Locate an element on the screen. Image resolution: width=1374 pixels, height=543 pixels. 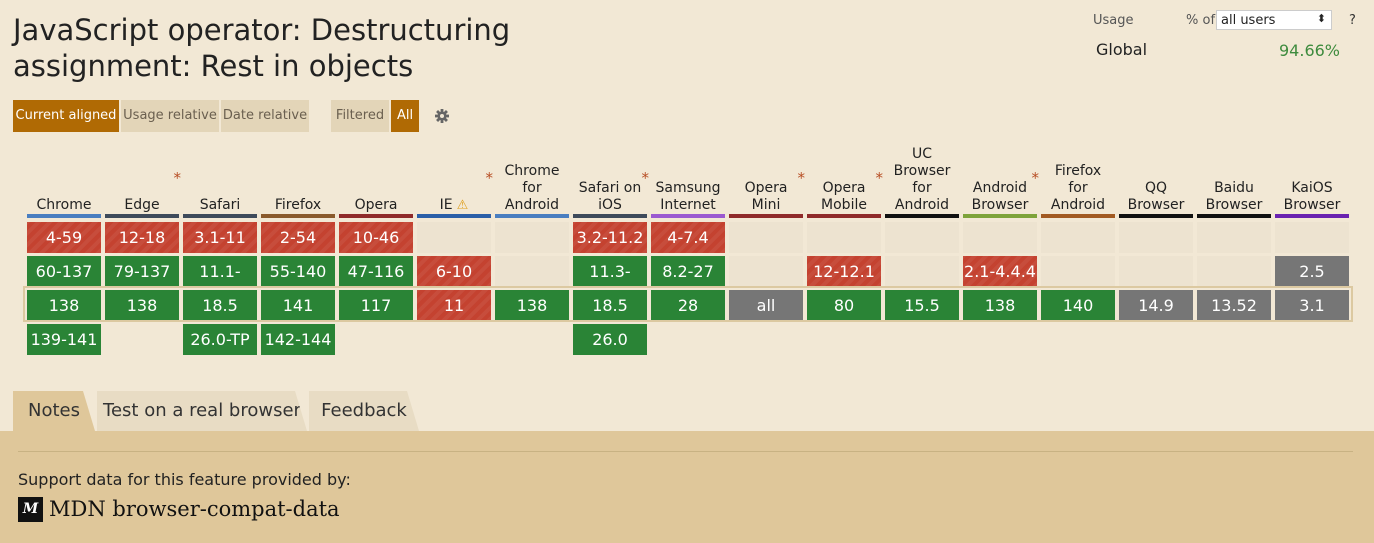
browser-name: IE is located at coordinates (446, 205).